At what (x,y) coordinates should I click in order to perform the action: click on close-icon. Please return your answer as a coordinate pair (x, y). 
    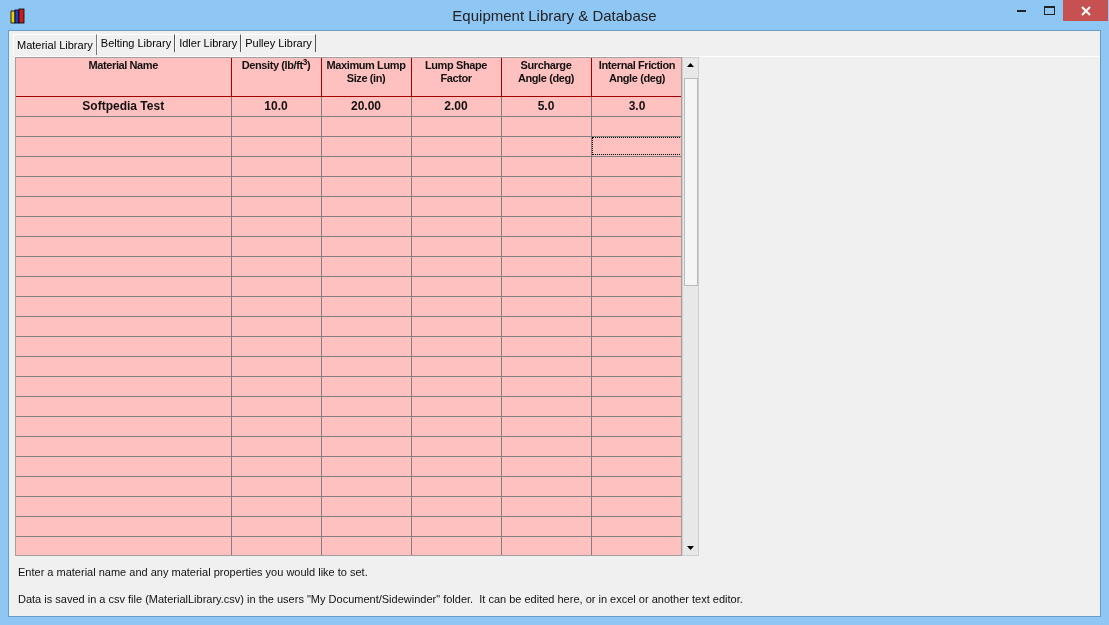
    Looking at the image, I should click on (1085, 10).